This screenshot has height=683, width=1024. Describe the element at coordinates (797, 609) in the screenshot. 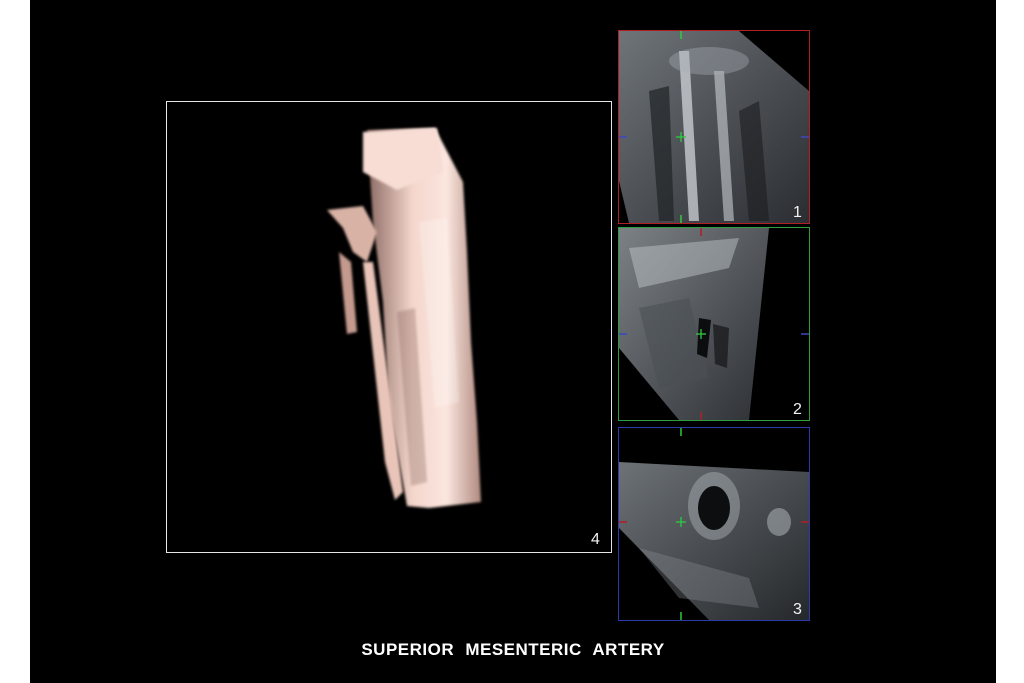

I see `view-number-3: 3` at that location.